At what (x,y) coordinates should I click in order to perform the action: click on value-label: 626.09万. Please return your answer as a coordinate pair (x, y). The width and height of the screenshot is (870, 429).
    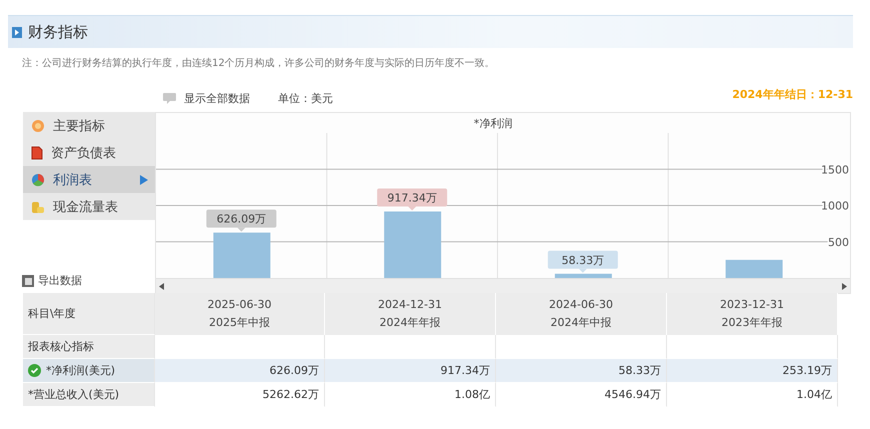
    Looking at the image, I should click on (241, 221).